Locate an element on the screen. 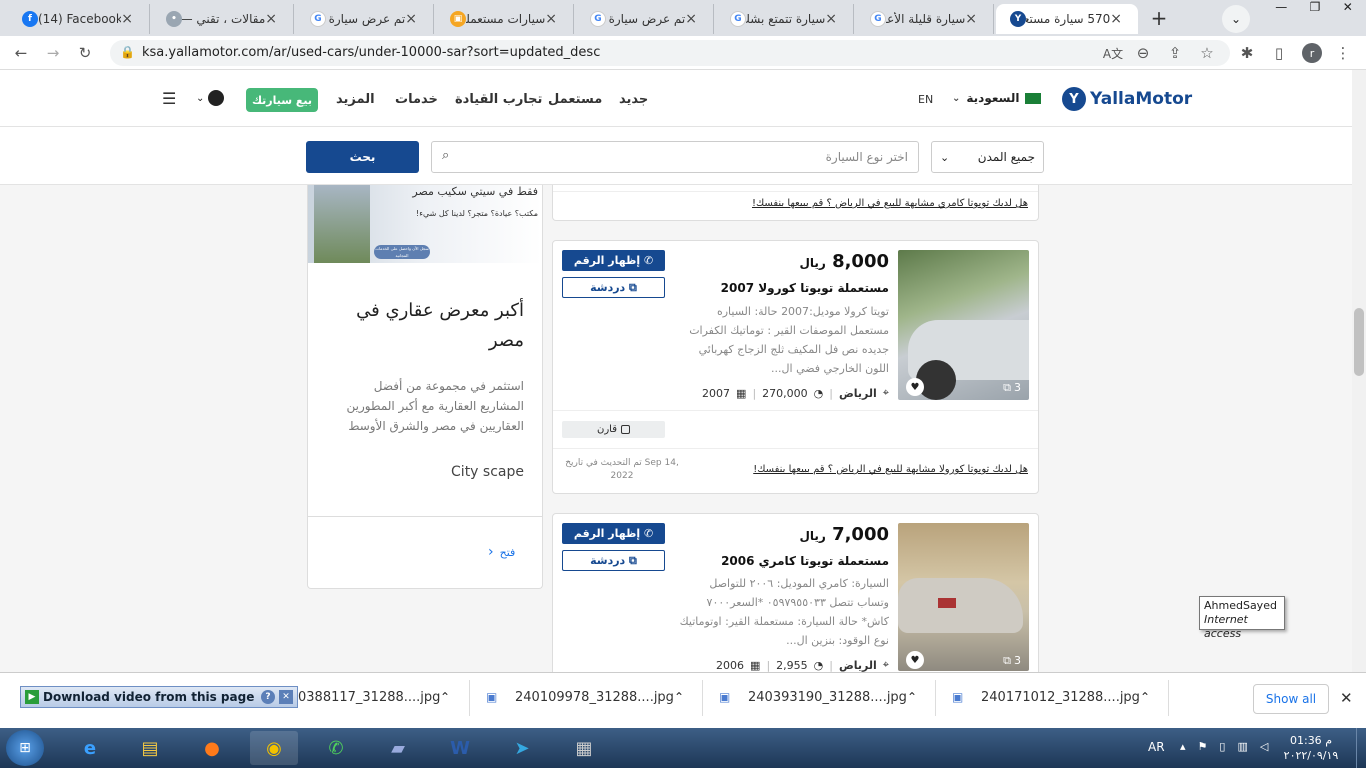 The image size is (1366, 768). reload-icon: ↻ is located at coordinates (85, 53).